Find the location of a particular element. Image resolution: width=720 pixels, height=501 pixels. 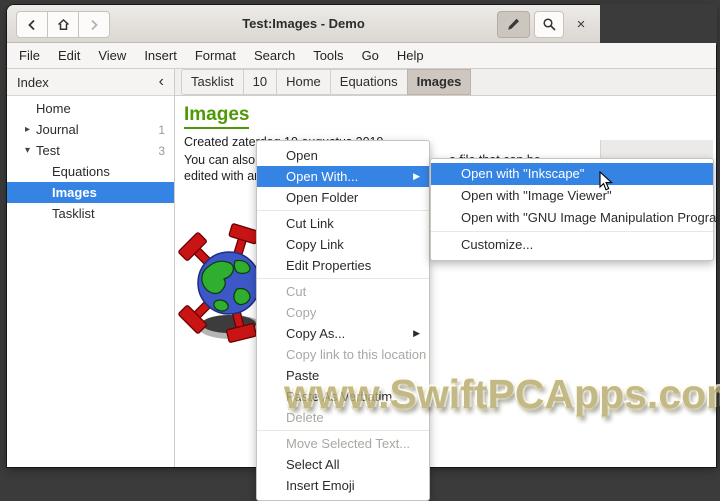

menu-item-insert-emoji: Insert Emoji is located at coordinates (343, 485).